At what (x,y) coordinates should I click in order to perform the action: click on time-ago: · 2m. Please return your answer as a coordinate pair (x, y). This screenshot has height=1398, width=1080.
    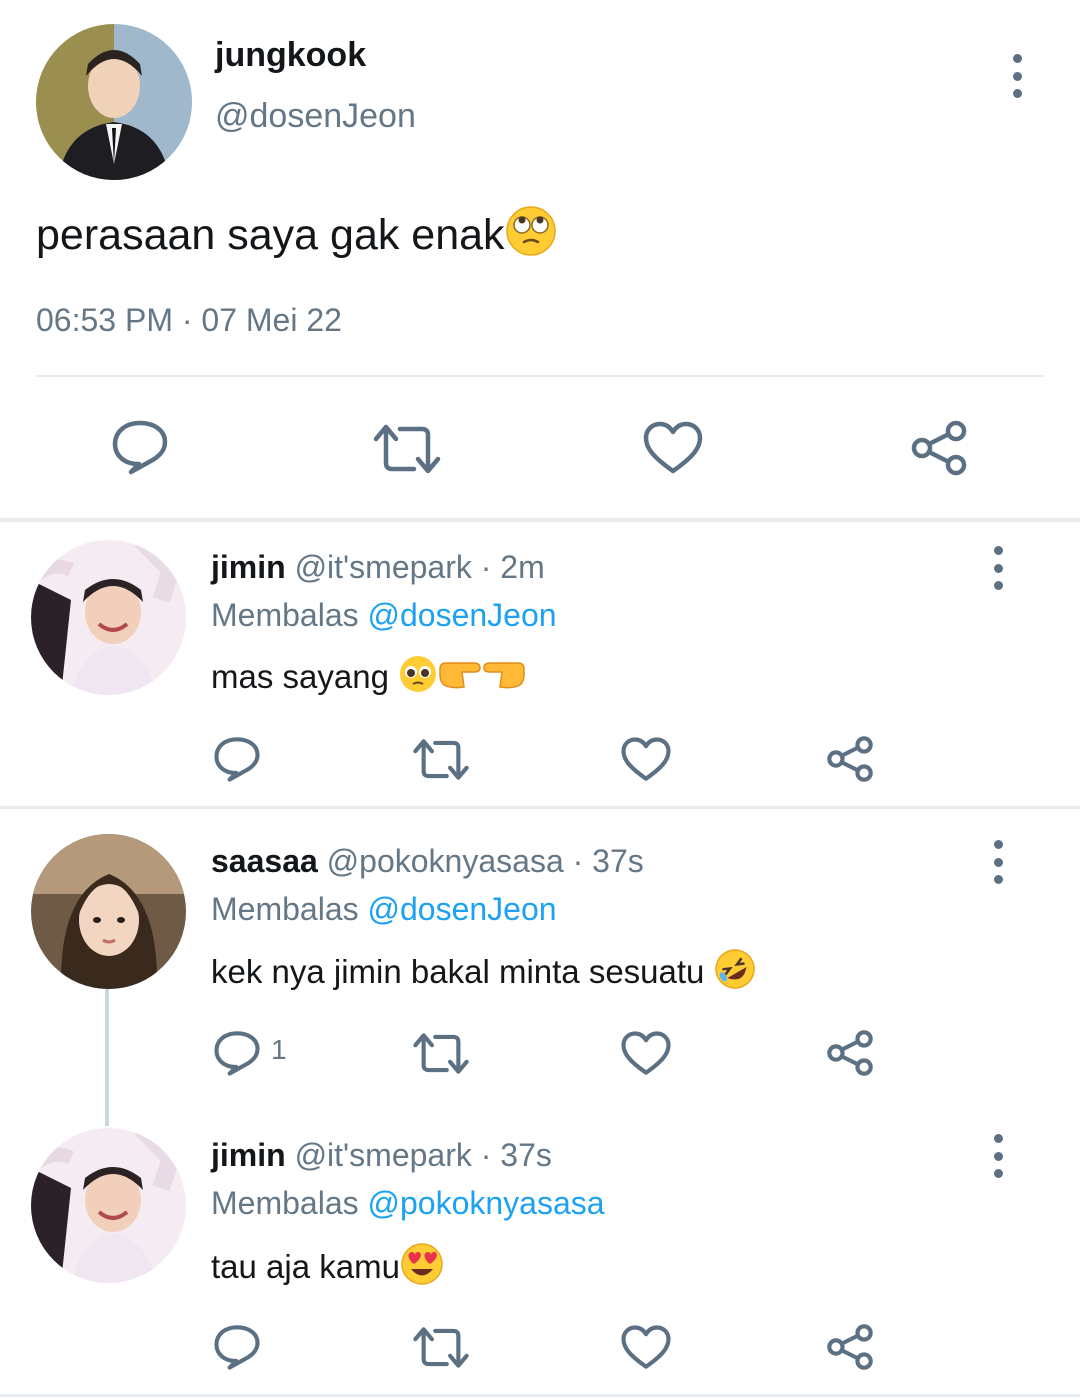
    Looking at the image, I should click on (512, 567).